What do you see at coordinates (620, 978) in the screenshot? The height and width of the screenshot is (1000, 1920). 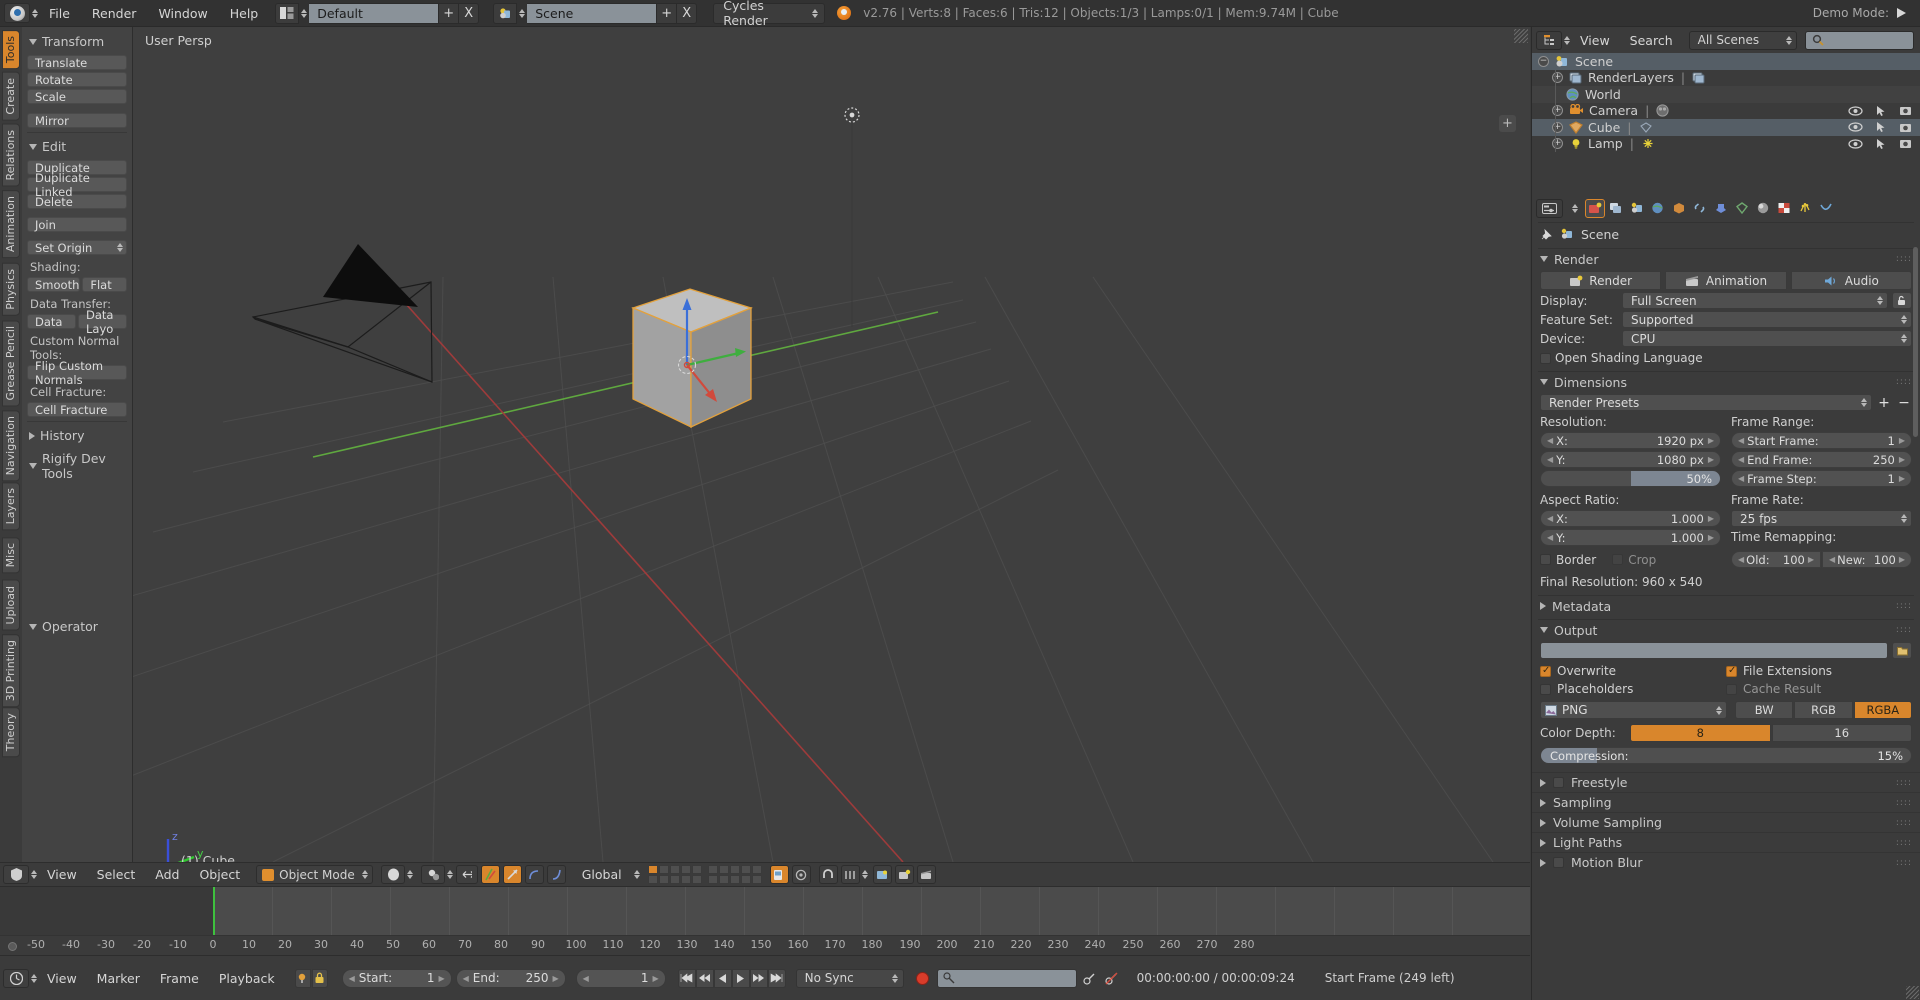 I see `current-frame-field: ◀ 1 ▶` at bounding box center [620, 978].